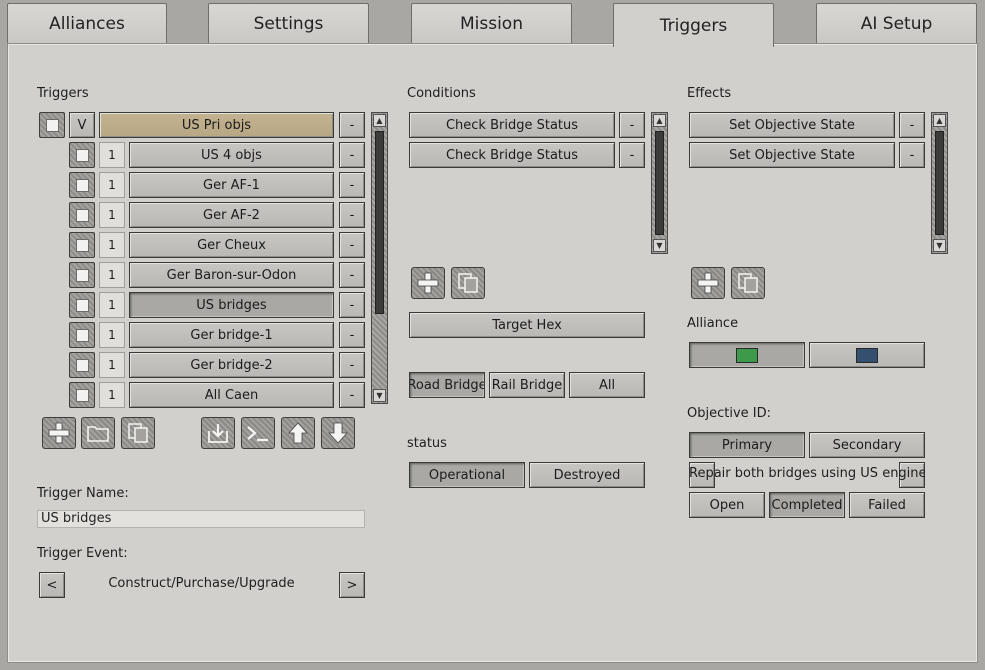  I want to click on add-condition-button, so click(428, 283).